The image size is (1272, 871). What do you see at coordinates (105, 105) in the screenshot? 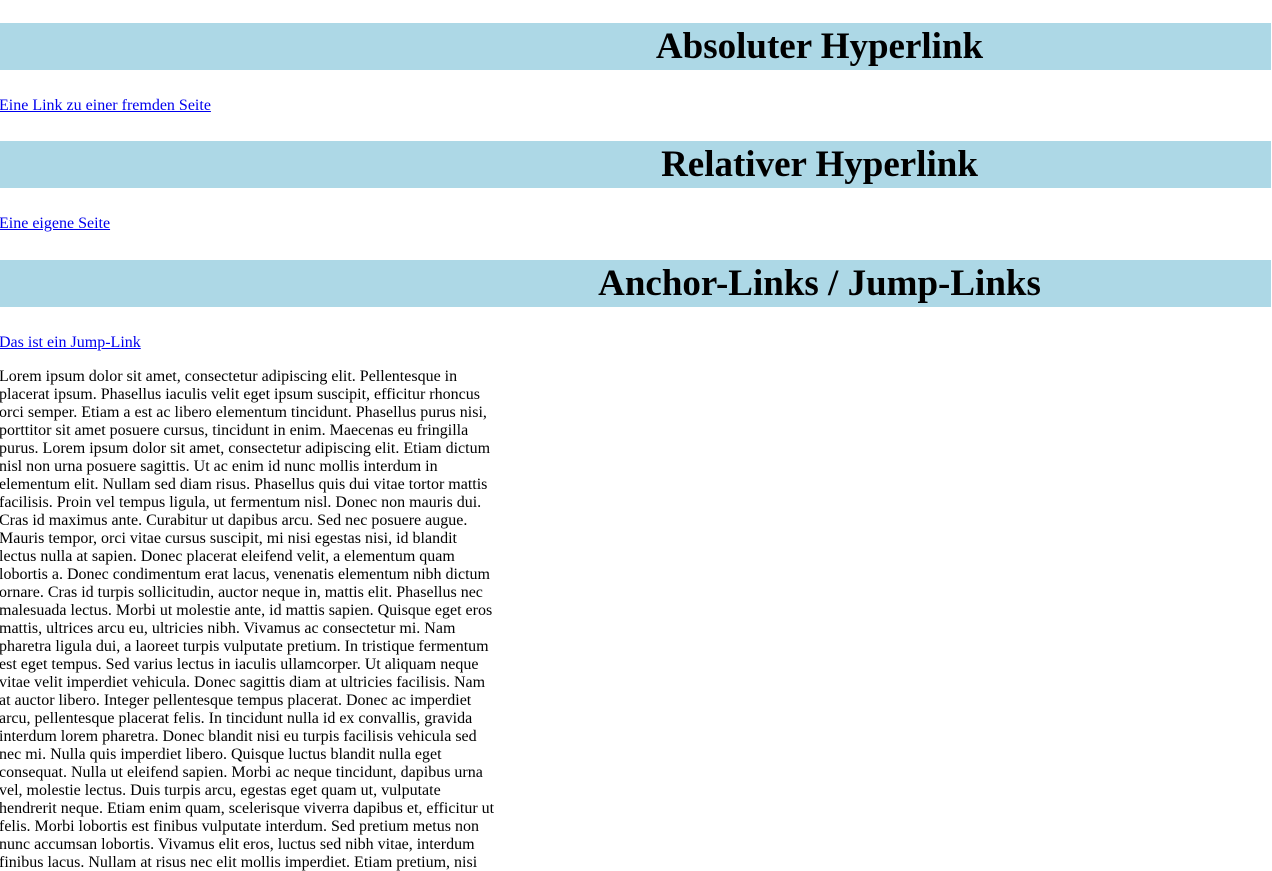
I see `external-page-link: Eine Link zu einer fremden Seite` at bounding box center [105, 105].